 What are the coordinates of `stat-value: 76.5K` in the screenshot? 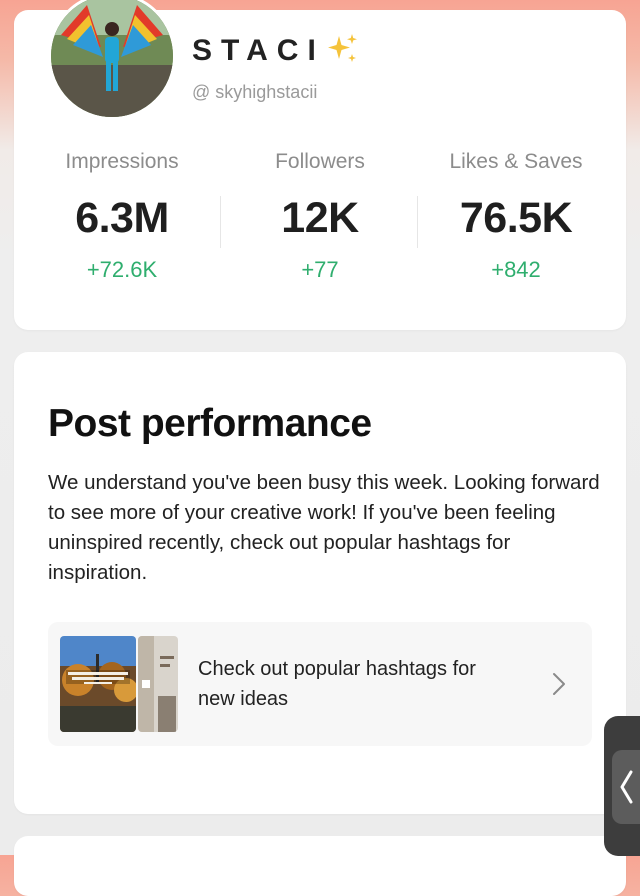 It's located at (516, 218).